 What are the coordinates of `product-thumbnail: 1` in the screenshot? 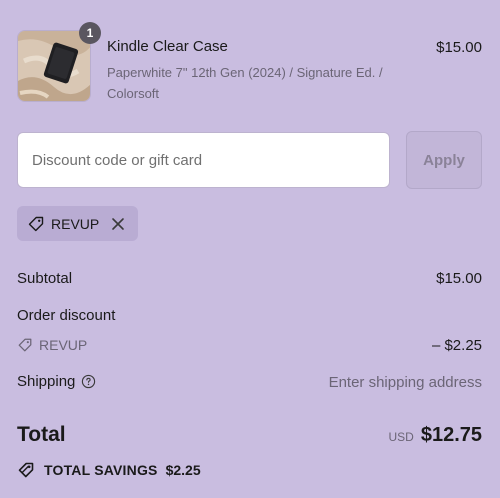 It's located at (59, 62).